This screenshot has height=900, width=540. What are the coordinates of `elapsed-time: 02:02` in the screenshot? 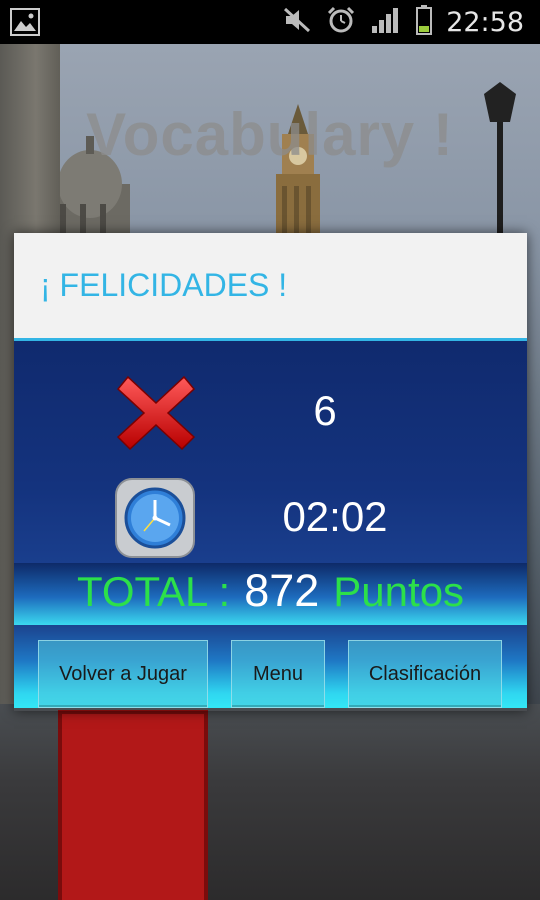 It's located at (335, 516).